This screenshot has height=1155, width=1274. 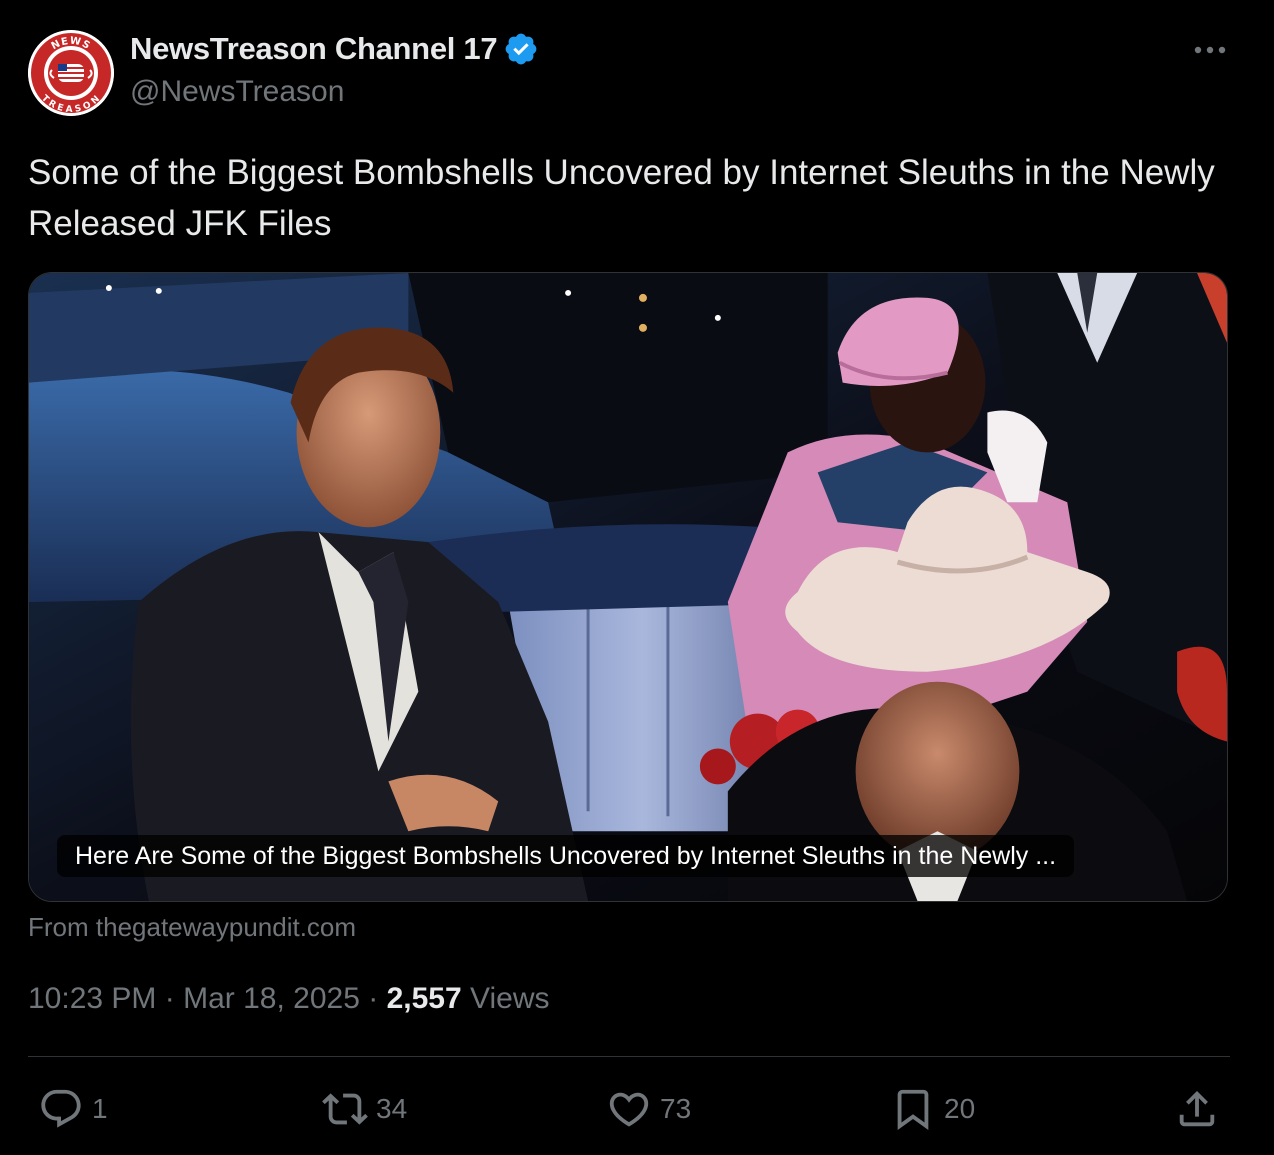 What do you see at coordinates (314, 48) in the screenshot?
I see `display-name-text: NewsTreason Channel 17` at bounding box center [314, 48].